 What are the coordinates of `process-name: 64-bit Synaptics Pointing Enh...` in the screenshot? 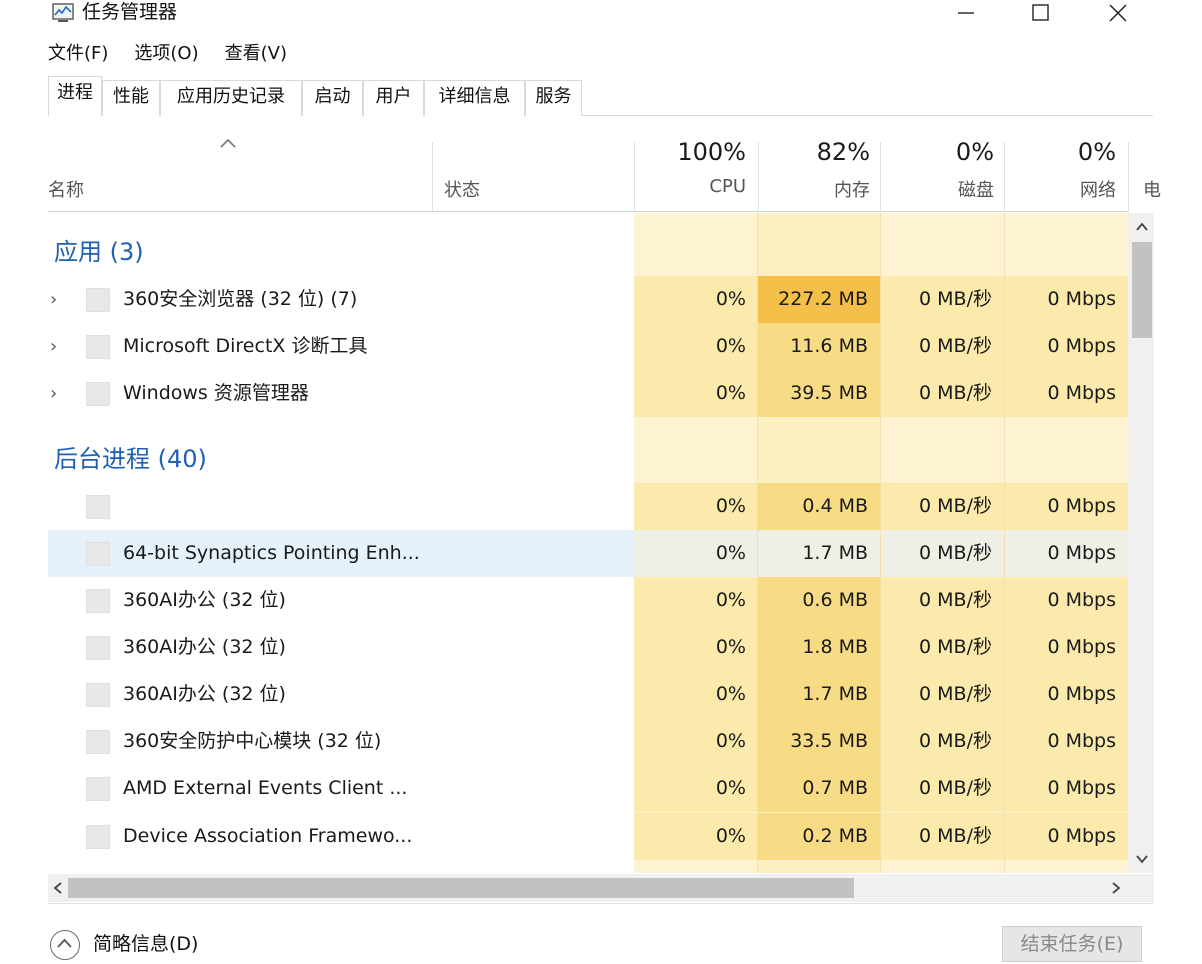 It's located at (271, 553).